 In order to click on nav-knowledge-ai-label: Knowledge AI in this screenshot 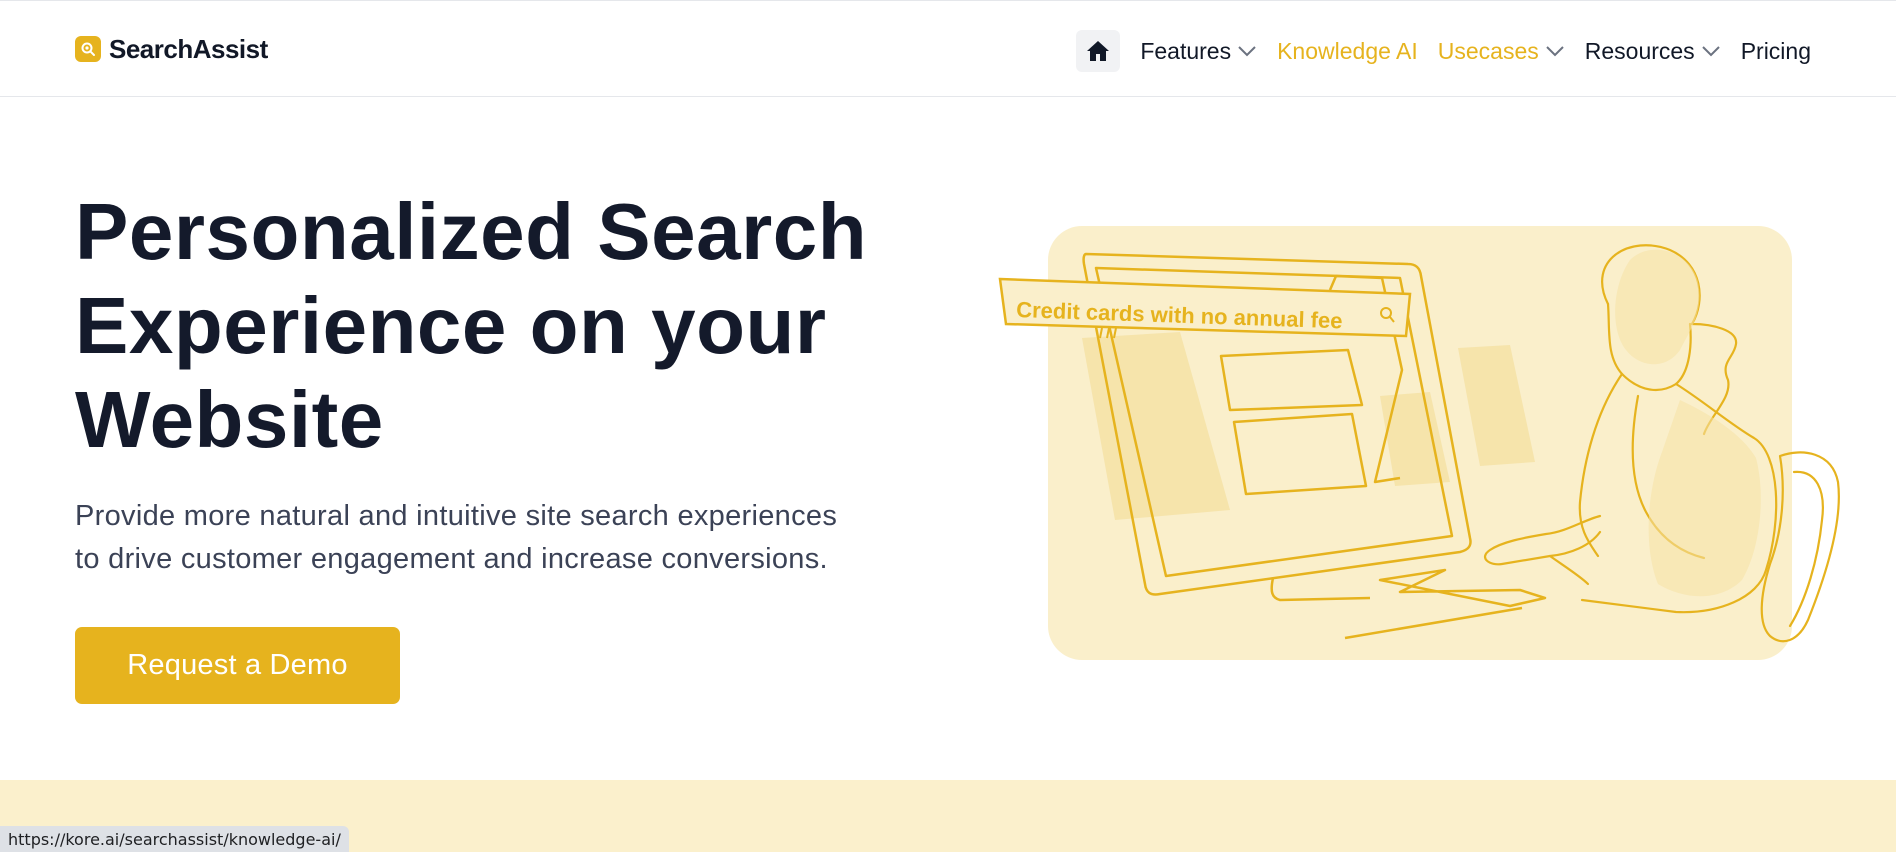, I will do `click(1347, 50)`.